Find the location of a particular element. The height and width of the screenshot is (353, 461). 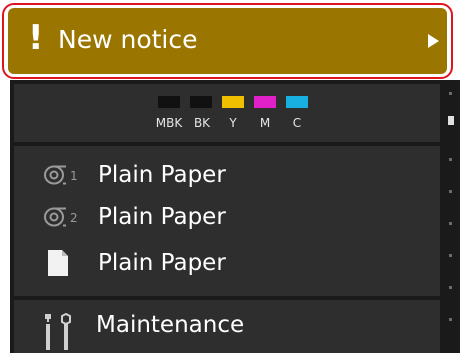

paper-label-cut-sheet: Plain Paper is located at coordinates (162, 263).